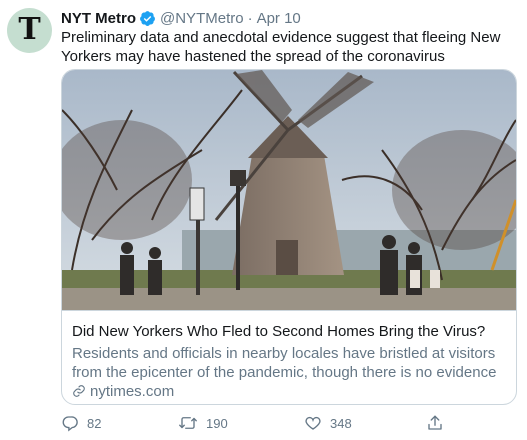  What do you see at coordinates (202, 18) in the screenshot?
I see `author-handle: @NYTMetro` at bounding box center [202, 18].